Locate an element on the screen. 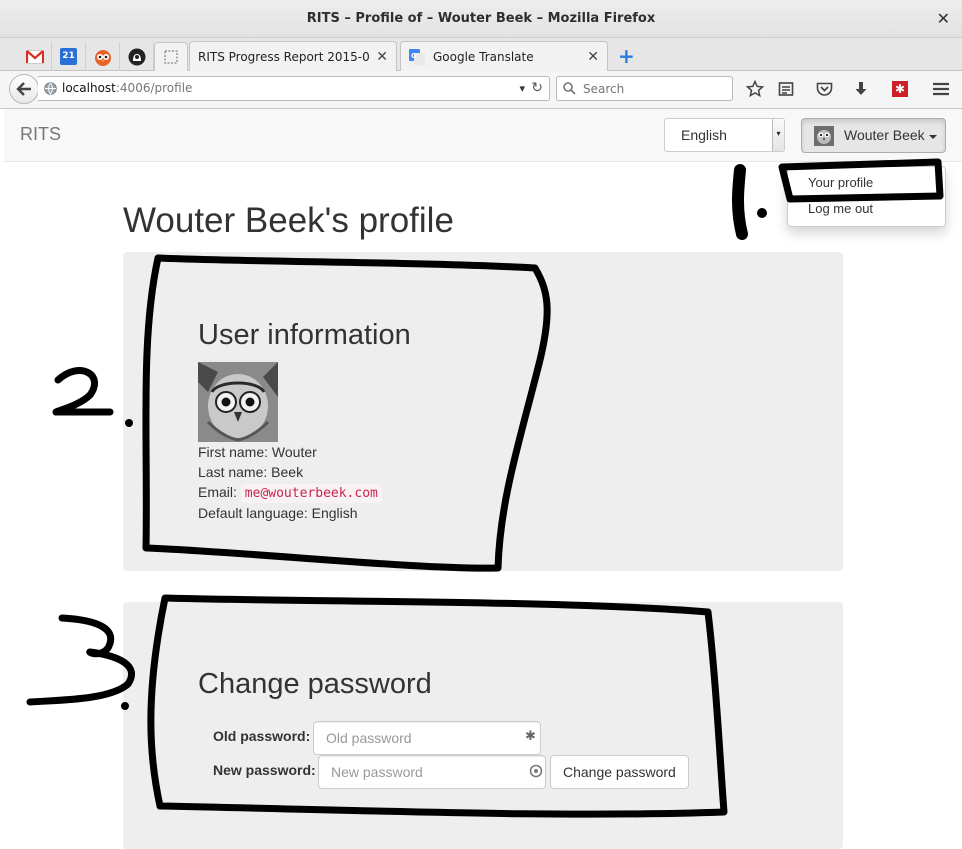  url-text: localhost:4006/profile is located at coordinates (127, 88).